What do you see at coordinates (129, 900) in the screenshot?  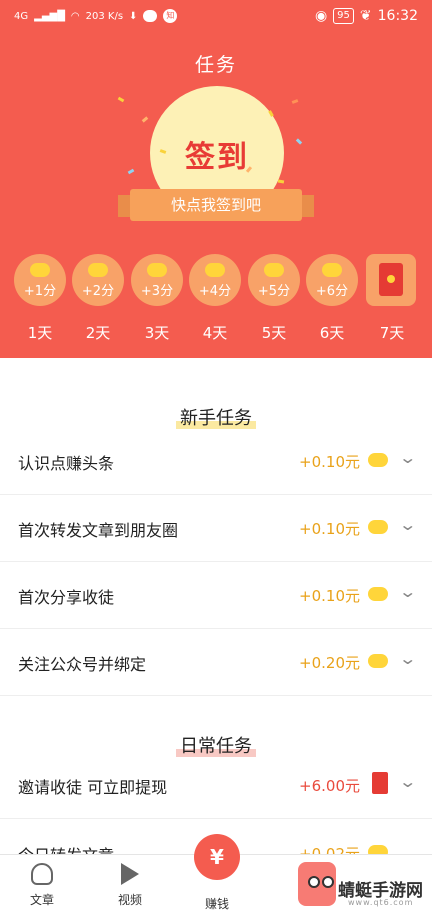 I see `nav-label: 视频` at bounding box center [129, 900].